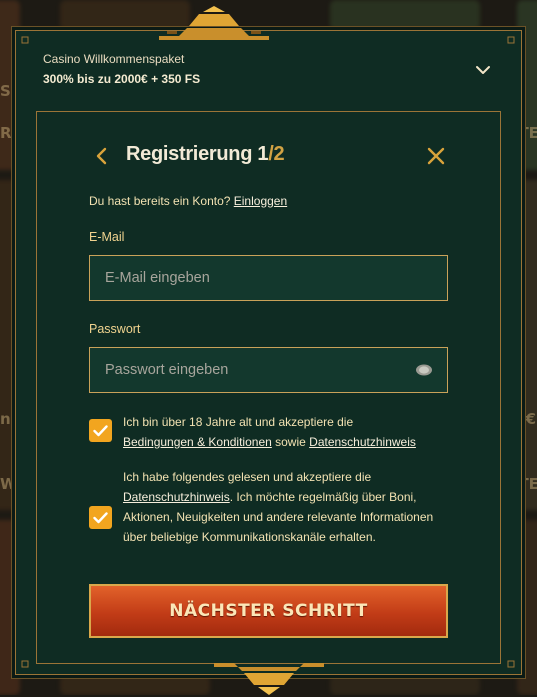 Image resolution: width=537 pixels, height=697 pixels. What do you see at coordinates (362, 442) in the screenshot?
I see `privacy-link: Datenschutzhinweis` at bounding box center [362, 442].